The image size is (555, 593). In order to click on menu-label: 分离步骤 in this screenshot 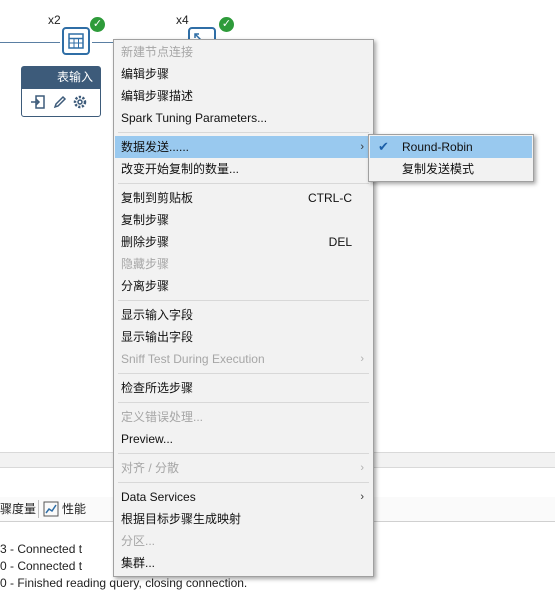, I will do `click(145, 286)`.